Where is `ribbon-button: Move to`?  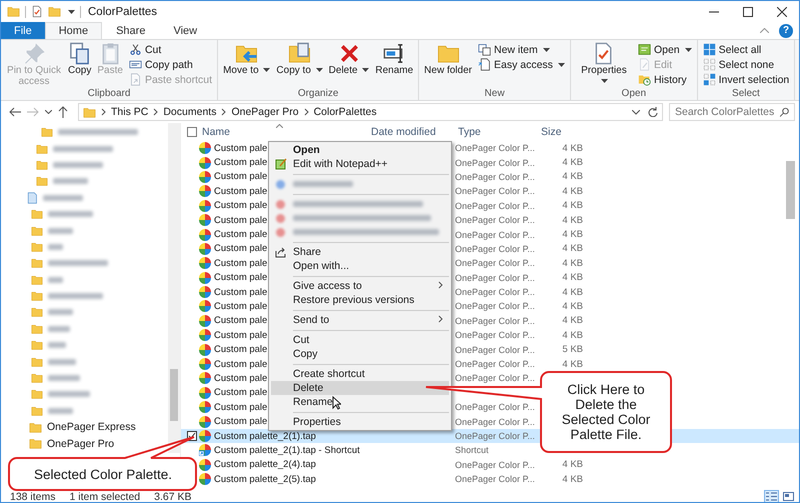 ribbon-button: Move to is located at coordinates (246, 65).